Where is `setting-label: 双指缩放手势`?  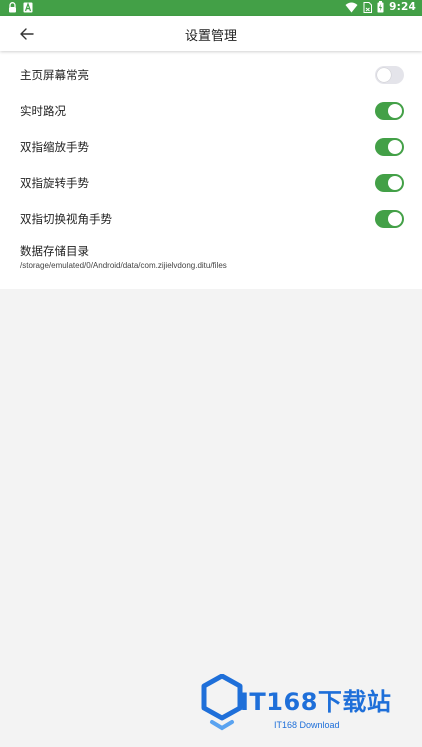
setting-label: 双指缩放手势 is located at coordinates (54, 147).